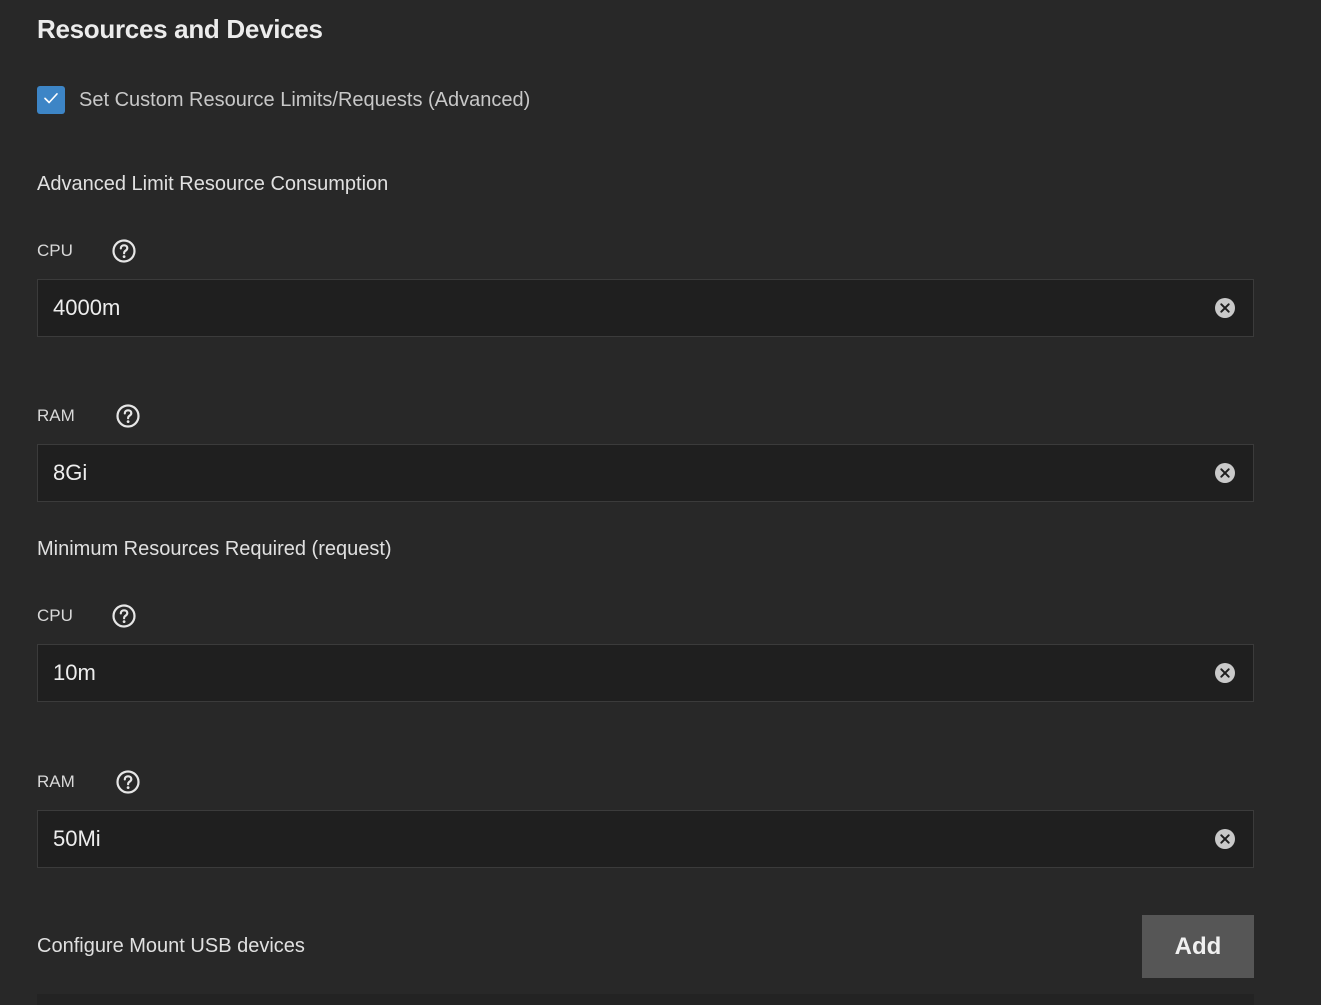 This screenshot has height=1005, width=1321. Describe the element at coordinates (1198, 946) in the screenshot. I see `add-usb-device-button: Add` at that location.